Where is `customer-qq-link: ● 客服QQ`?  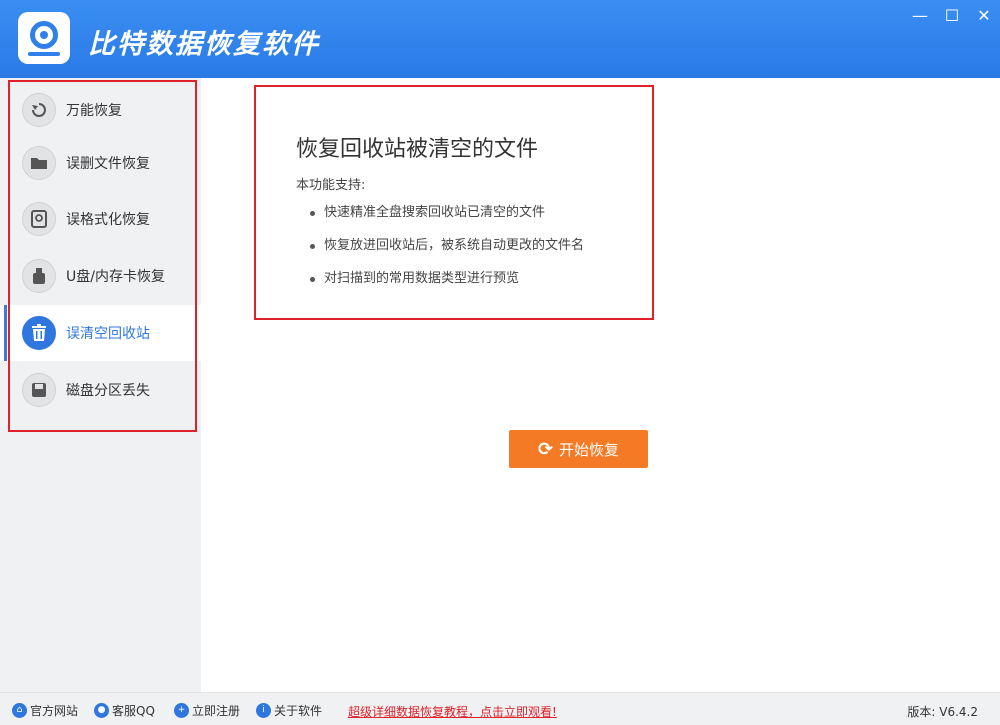
customer-qq-link: ● 客服QQ is located at coordinates (124, 710).